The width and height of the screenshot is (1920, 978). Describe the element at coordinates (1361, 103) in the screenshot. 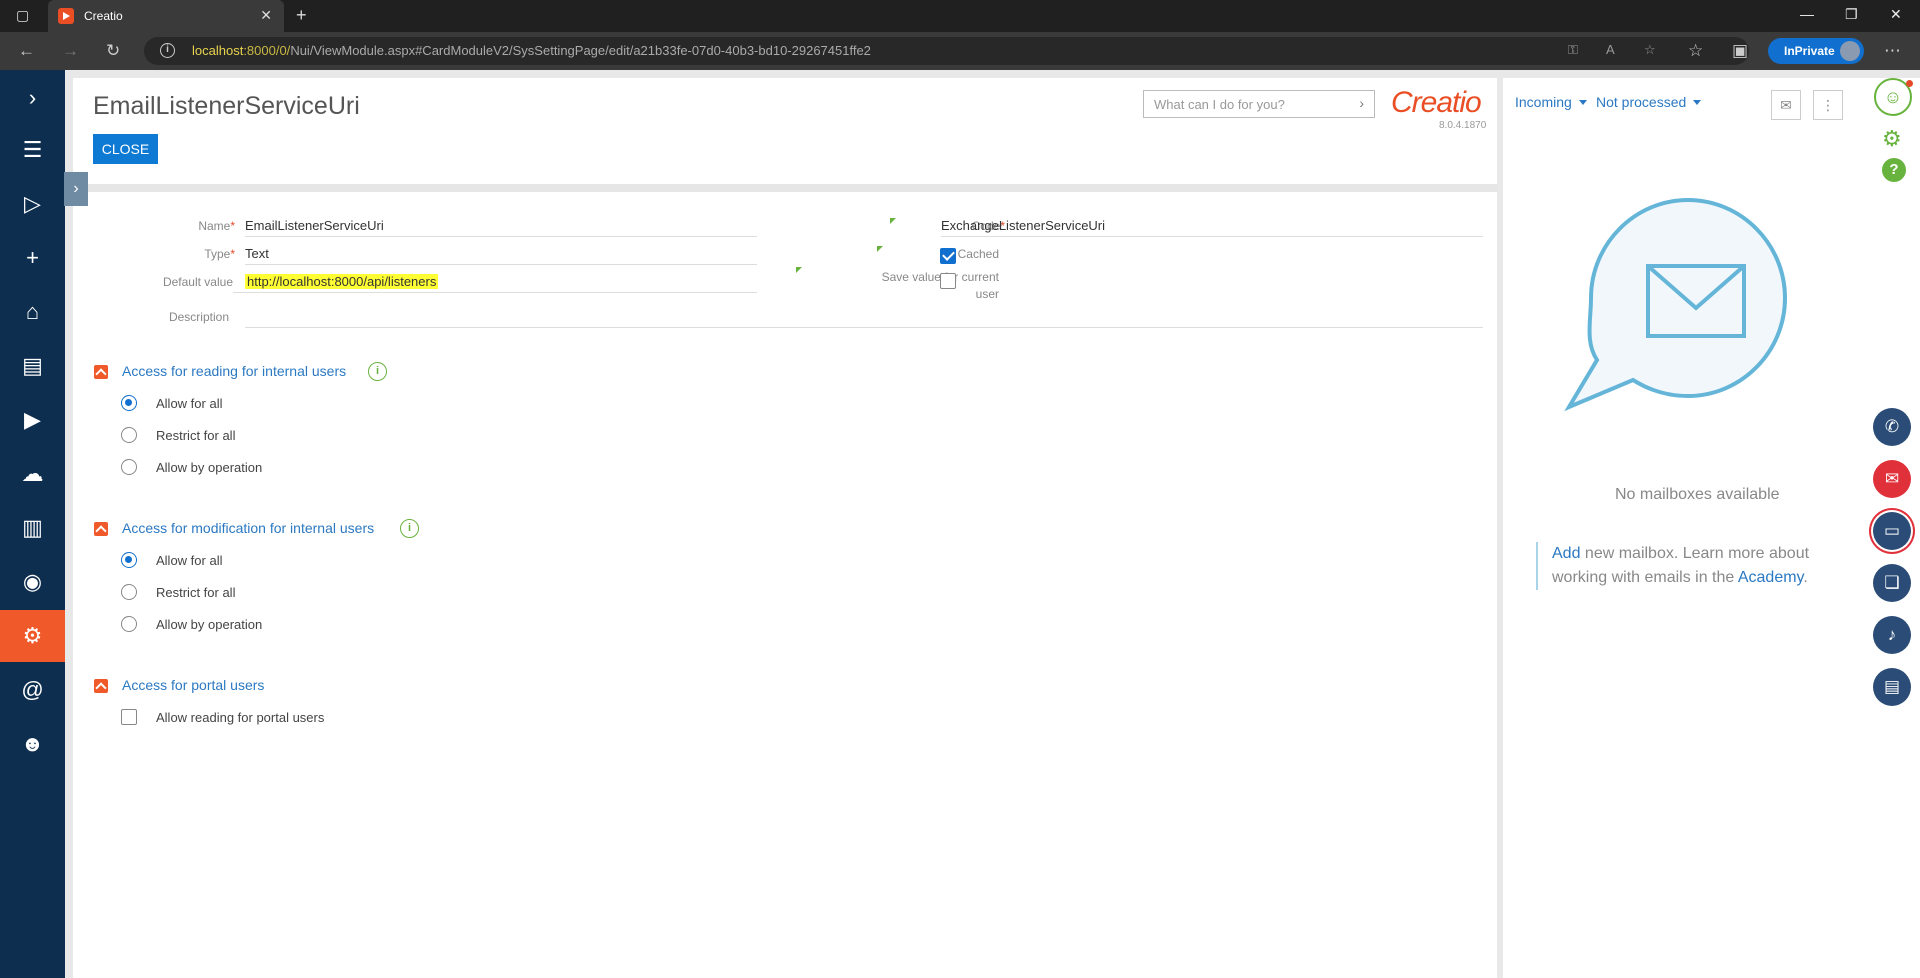

I see `chevron-right-icon: ›` at that location.